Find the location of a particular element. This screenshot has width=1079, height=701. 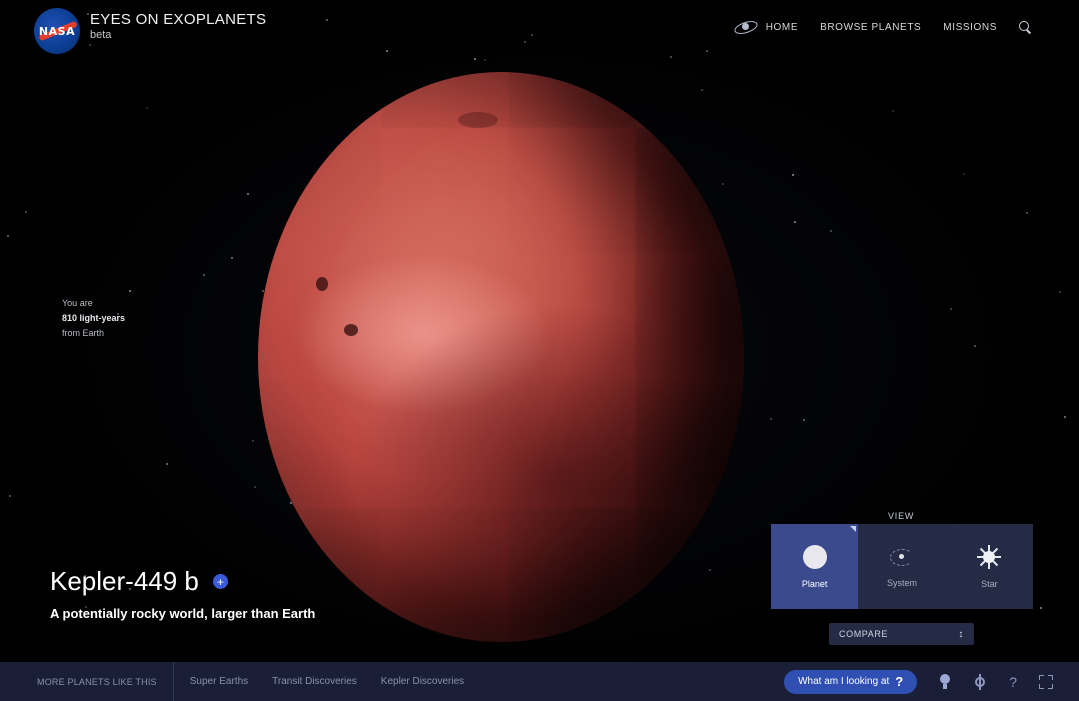

nasa-logo: NASA is located at coordinates (57, 31).